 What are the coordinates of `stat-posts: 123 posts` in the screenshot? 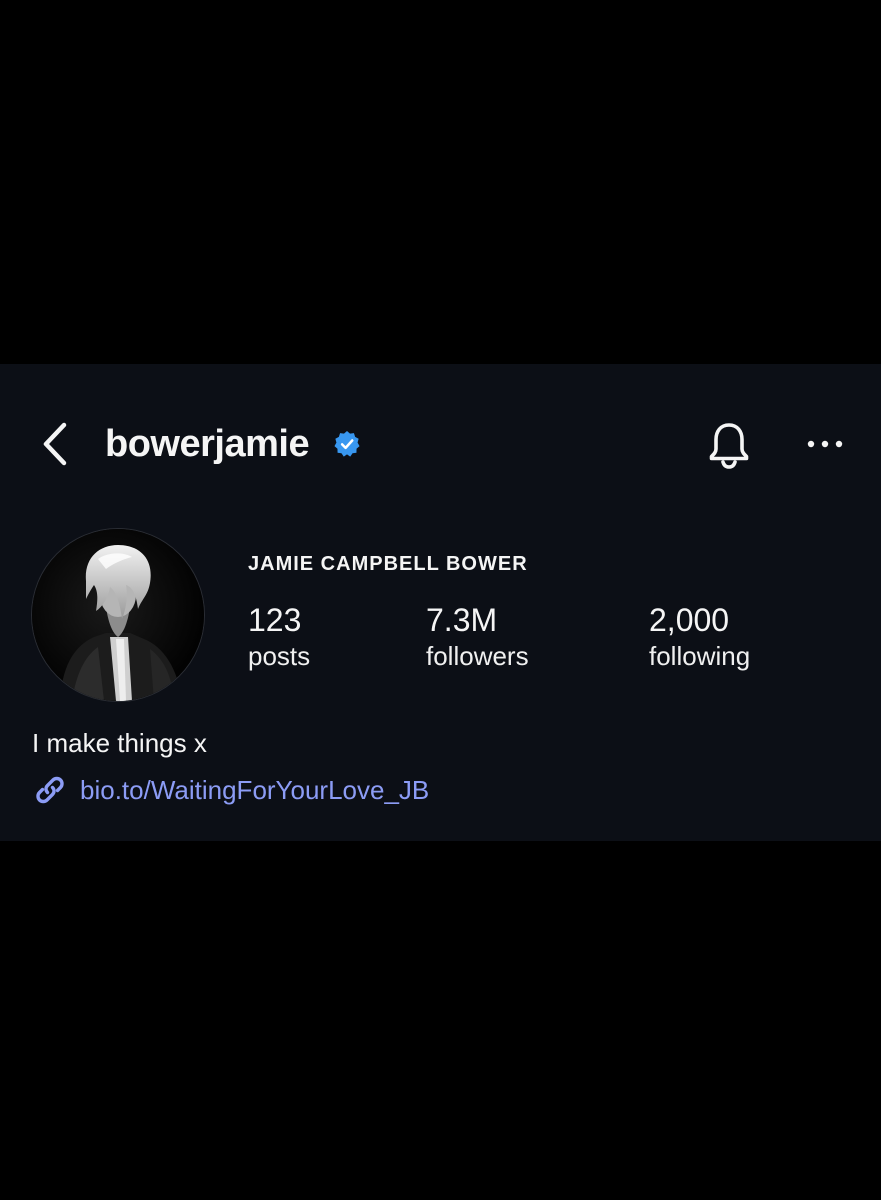 It's located at (279, 636).